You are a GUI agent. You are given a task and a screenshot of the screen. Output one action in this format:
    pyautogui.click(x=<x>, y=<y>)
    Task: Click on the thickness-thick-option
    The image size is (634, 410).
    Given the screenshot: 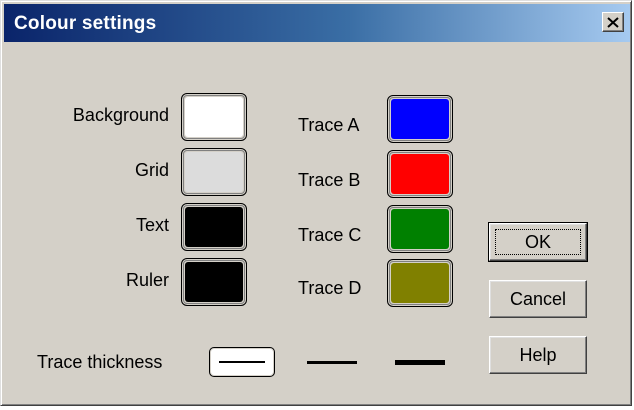 What is the action you would take?
    pyautogui.click(x=420, y=362)
    